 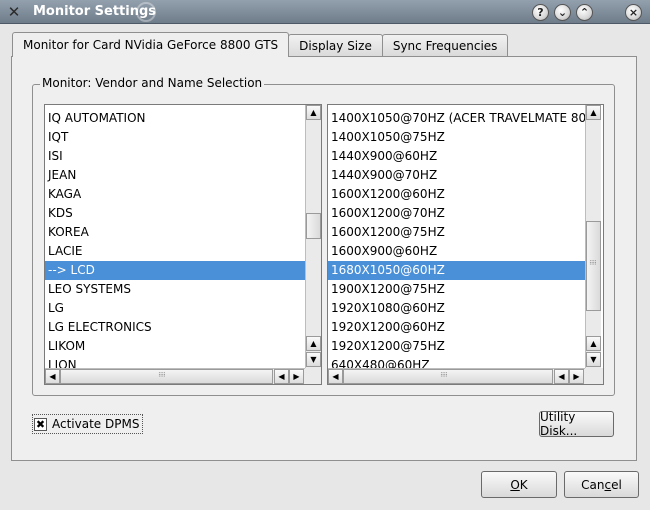 What do you see at coordinates (175, 251) in the screenshot?
I see `vendor-list-item: LACIE` at bounding box center [175, 251].